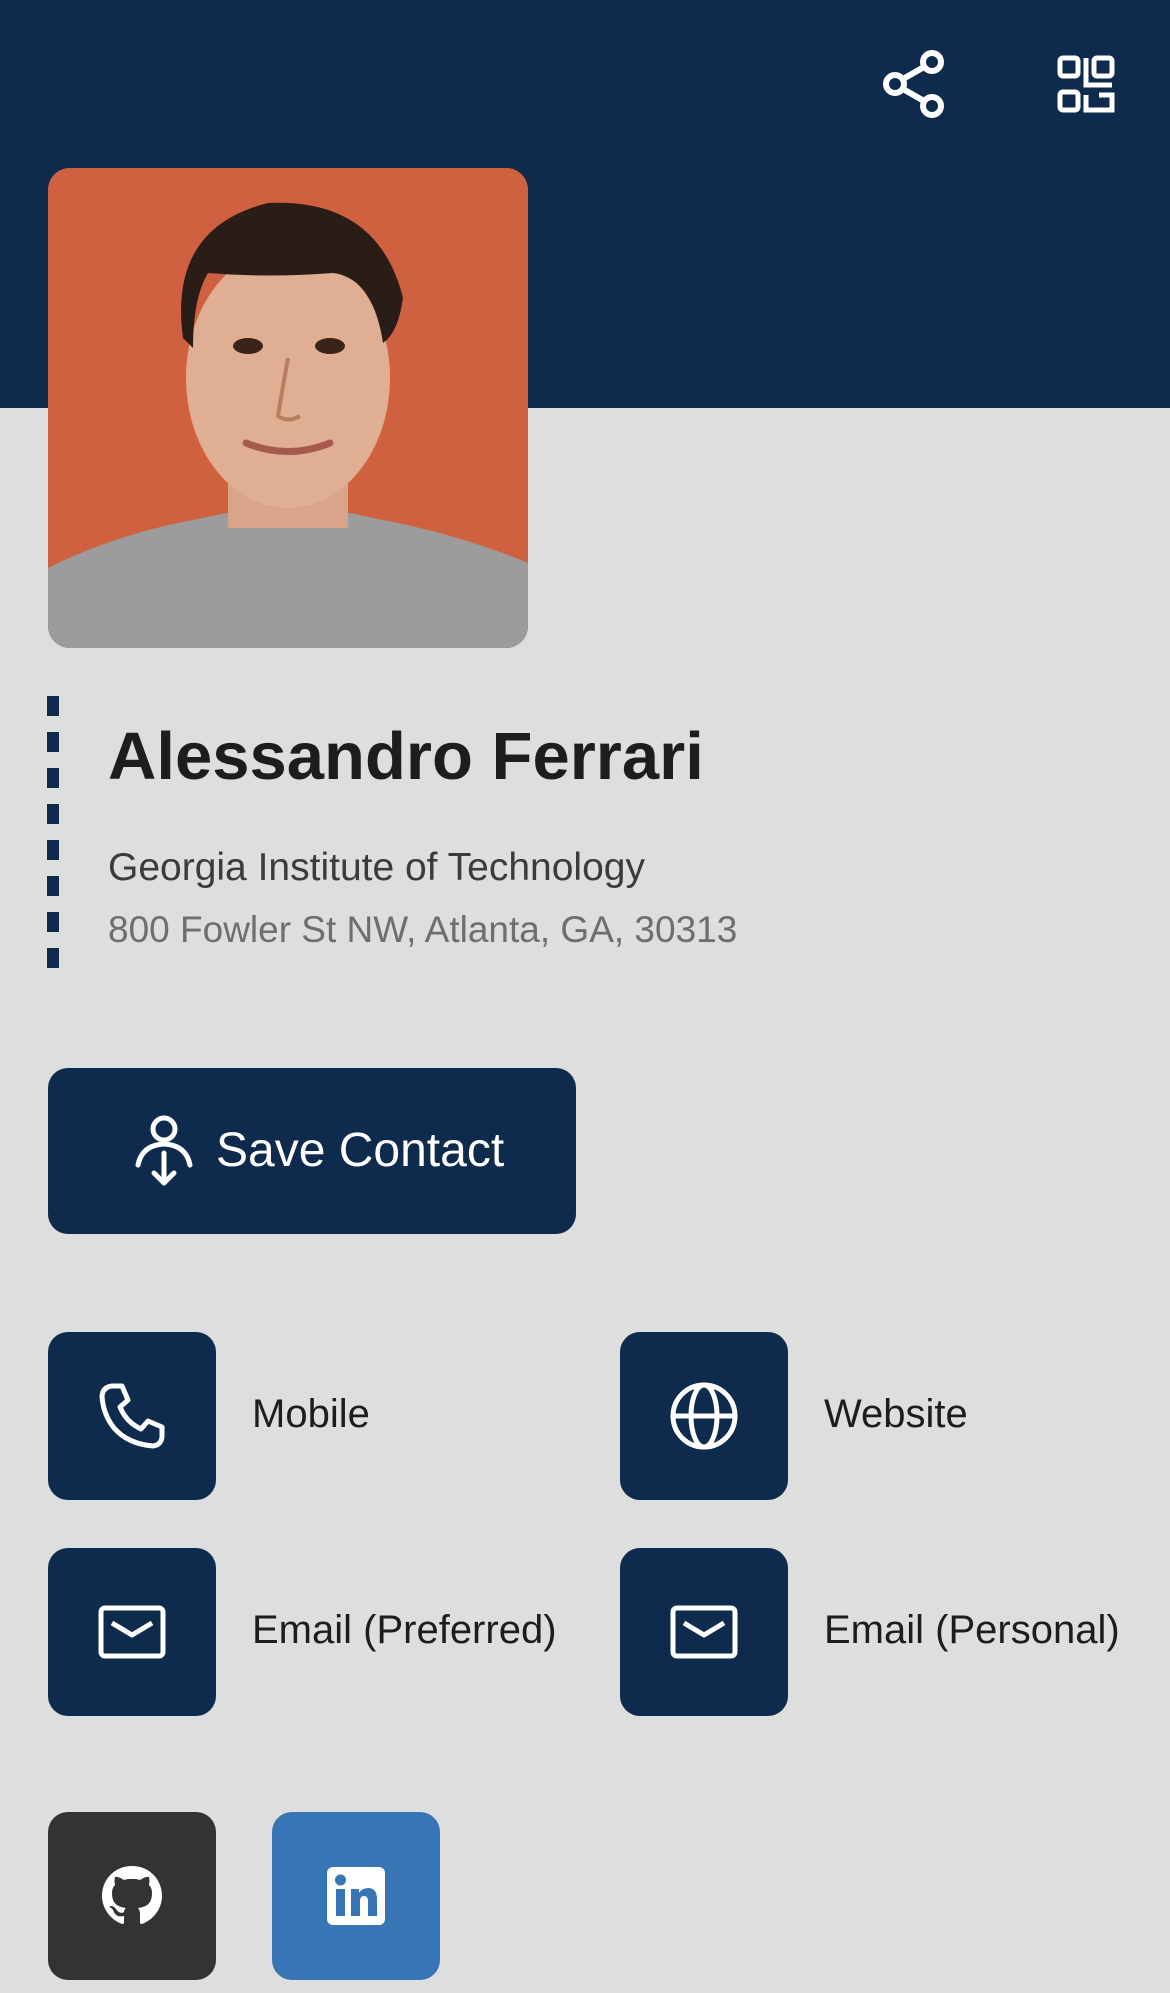 The height and width of the screenshot is (1993, 1170). I want to click on website-button, so click(704, 1416).